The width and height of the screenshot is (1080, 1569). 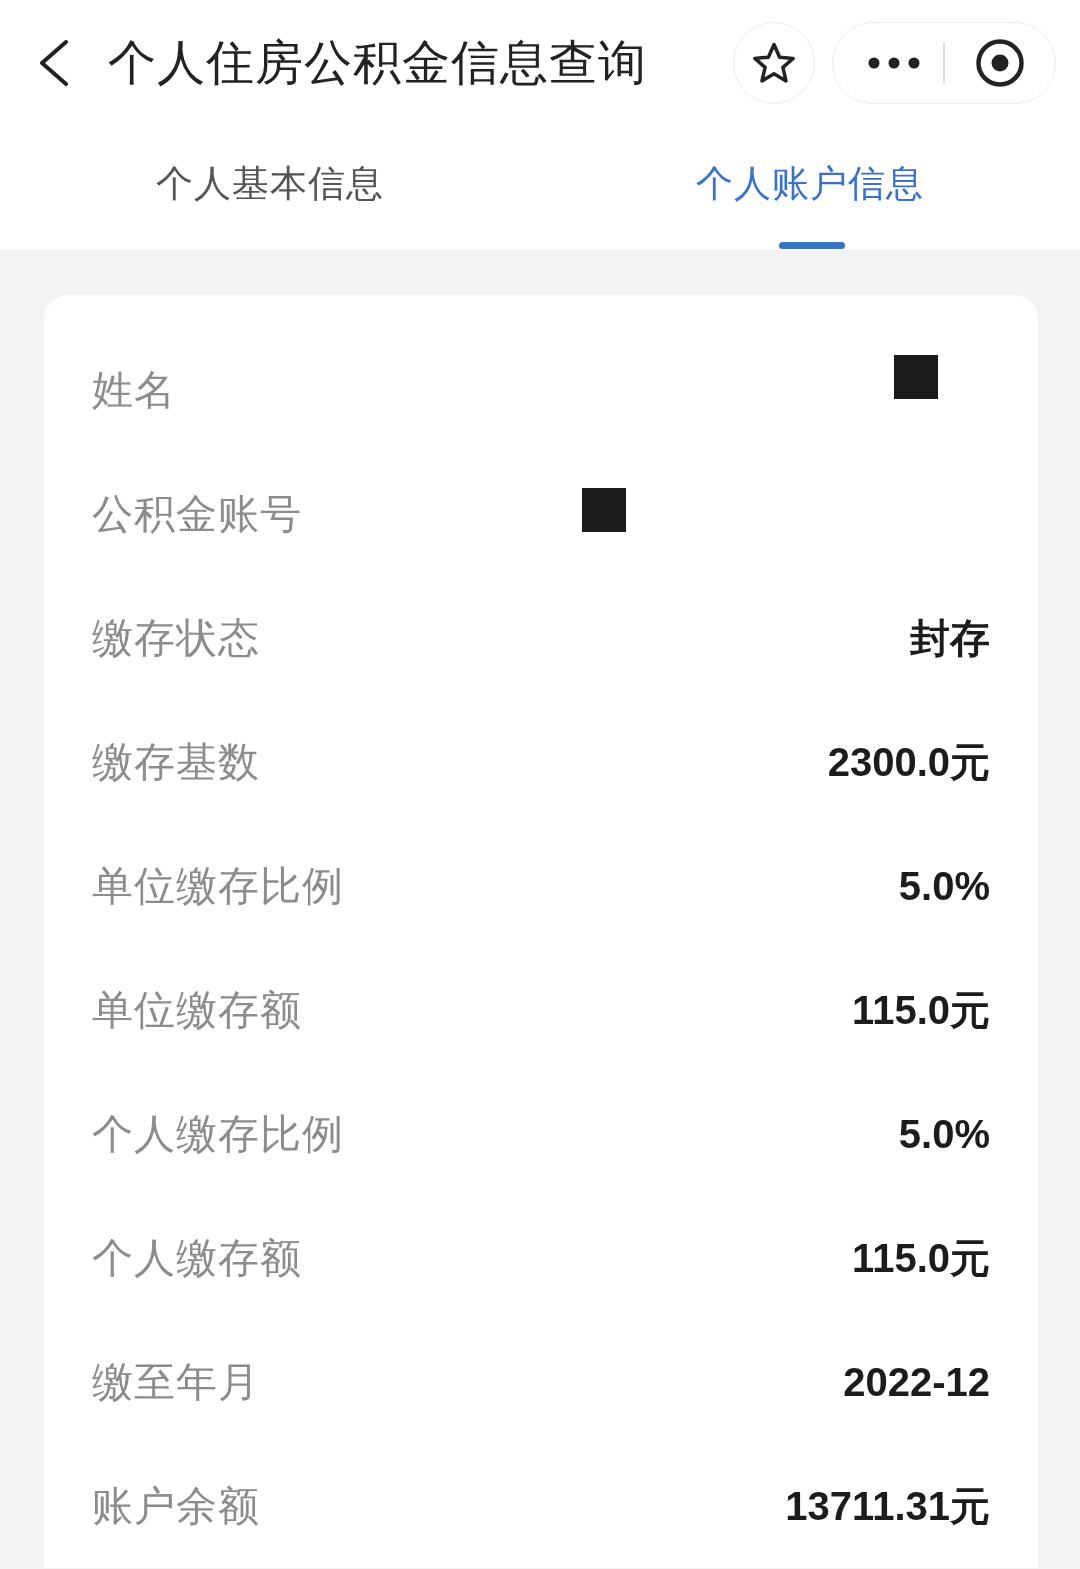 I want to click on field-label: 账户余额, so click(x=176, y=1506).